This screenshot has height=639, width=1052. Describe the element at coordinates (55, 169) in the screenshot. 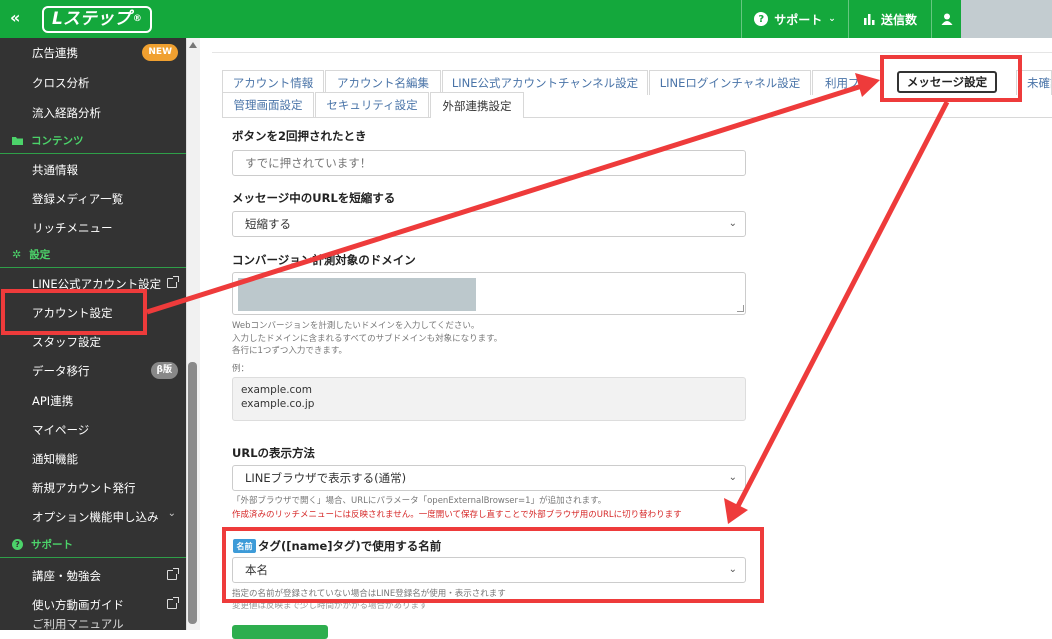

I see `sidebar-item-label: 共通情報` at that location.